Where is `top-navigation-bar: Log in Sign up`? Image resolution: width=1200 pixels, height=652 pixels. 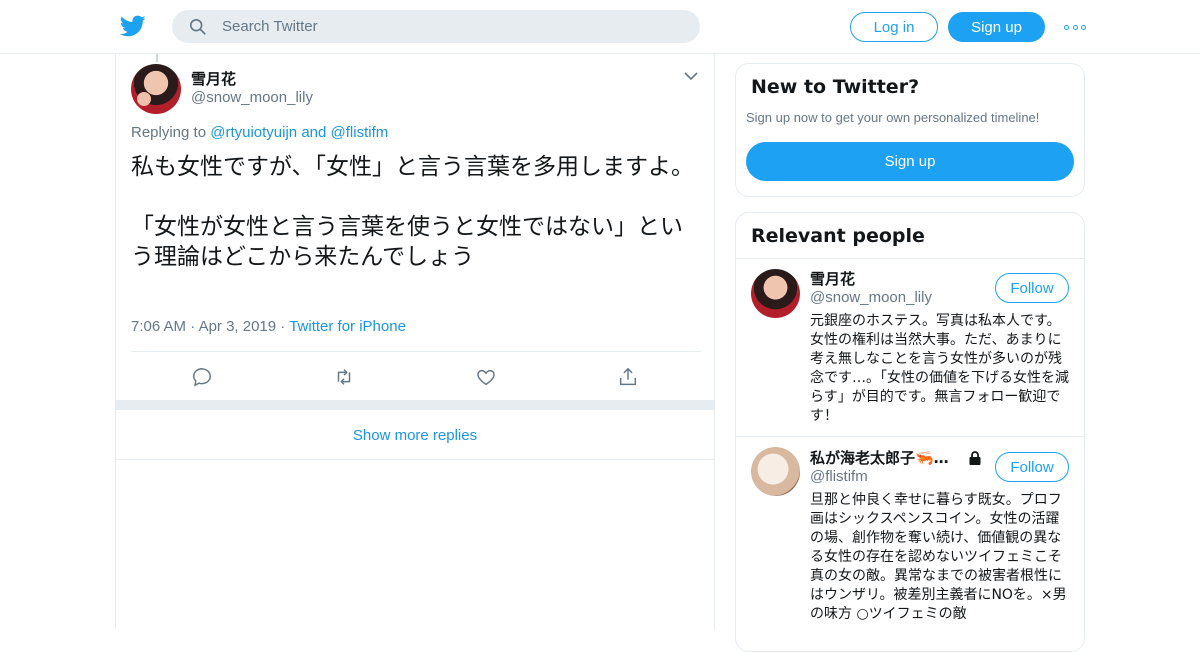
top-navigation-bar: Log in Sign up is located at coordinates (600, 27).